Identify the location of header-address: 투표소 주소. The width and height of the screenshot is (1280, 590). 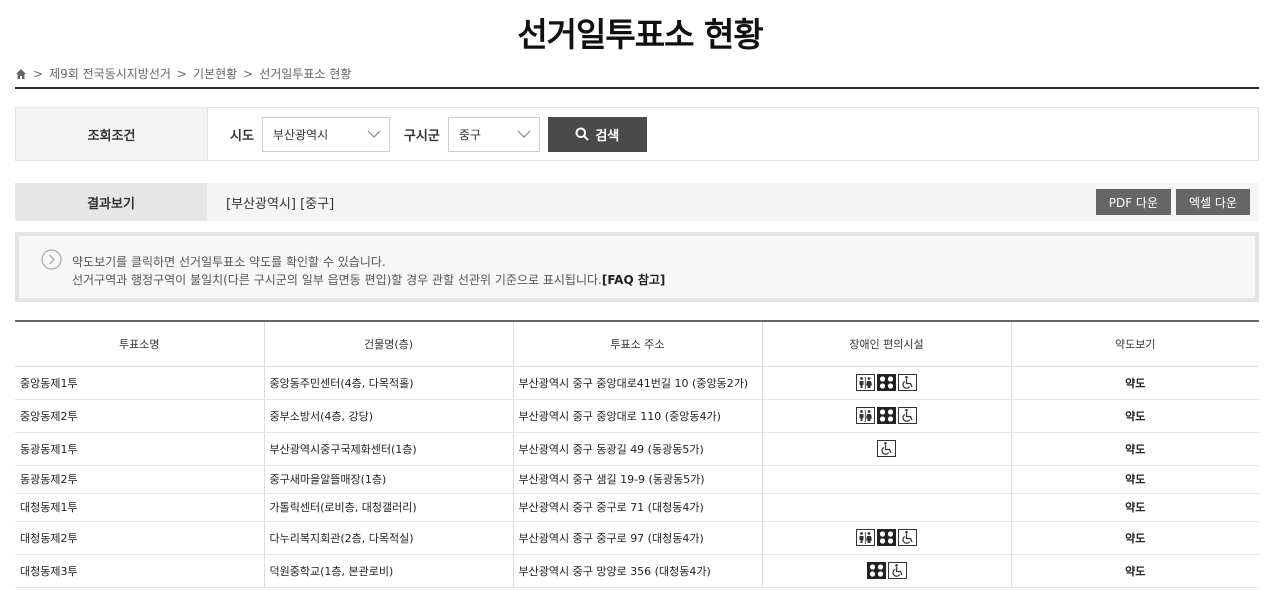
(637, 343).